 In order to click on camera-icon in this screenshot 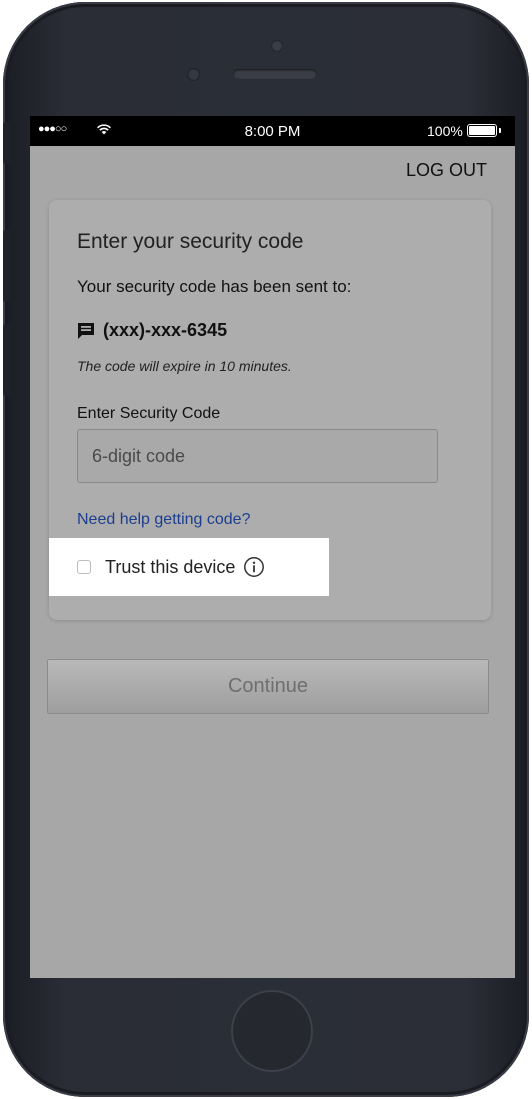, I will do `click(277, 46)`.